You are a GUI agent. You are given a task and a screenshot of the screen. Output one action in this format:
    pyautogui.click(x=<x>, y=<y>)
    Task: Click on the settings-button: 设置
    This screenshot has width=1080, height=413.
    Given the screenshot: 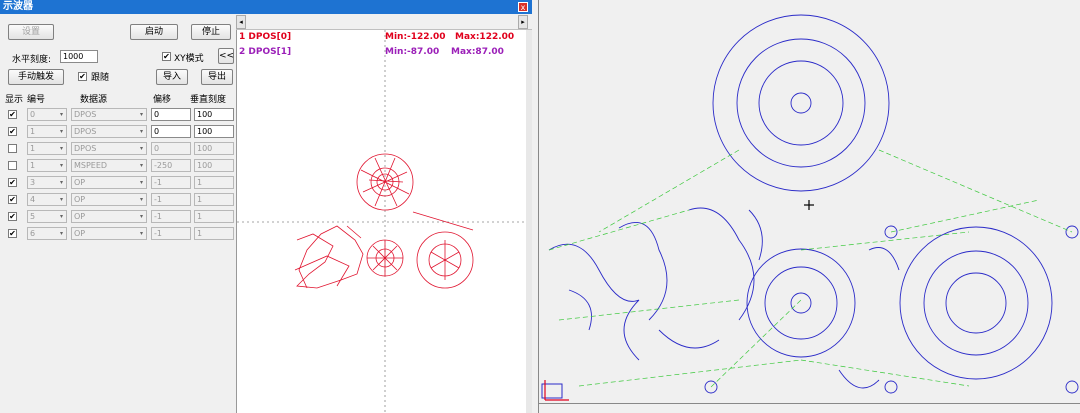 What is the action you would take?
    pyautogui.click(x=31, y=32)
    